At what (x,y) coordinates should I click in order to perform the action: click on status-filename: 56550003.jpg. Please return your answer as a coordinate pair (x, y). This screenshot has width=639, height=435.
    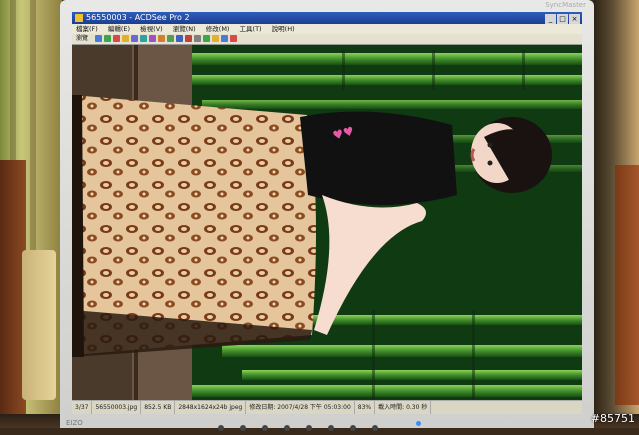
    Looking at the image, I should click on (117, 407).